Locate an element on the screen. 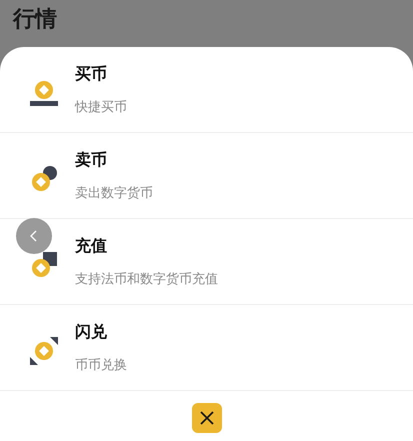 The image size is (413, 441). item-subtitle: 快捷买币 is located at coordinates (101, 107).